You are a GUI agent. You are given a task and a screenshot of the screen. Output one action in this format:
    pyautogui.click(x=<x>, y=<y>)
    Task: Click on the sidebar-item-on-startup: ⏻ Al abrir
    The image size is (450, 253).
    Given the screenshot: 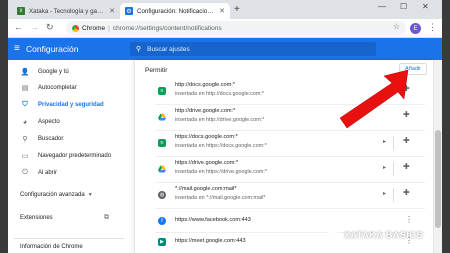 What is the action you would take?
    pyautogui.click(x=38, y=173)
    